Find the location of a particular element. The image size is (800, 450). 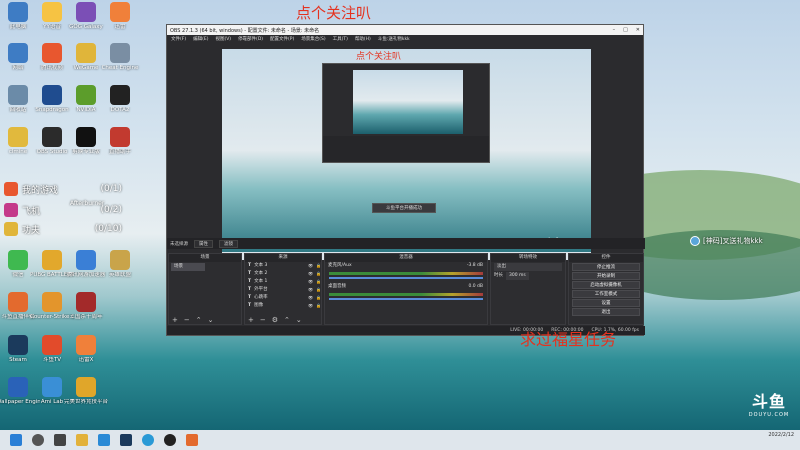

menu-item: 文件(F) is located at coordinates (178, 39).